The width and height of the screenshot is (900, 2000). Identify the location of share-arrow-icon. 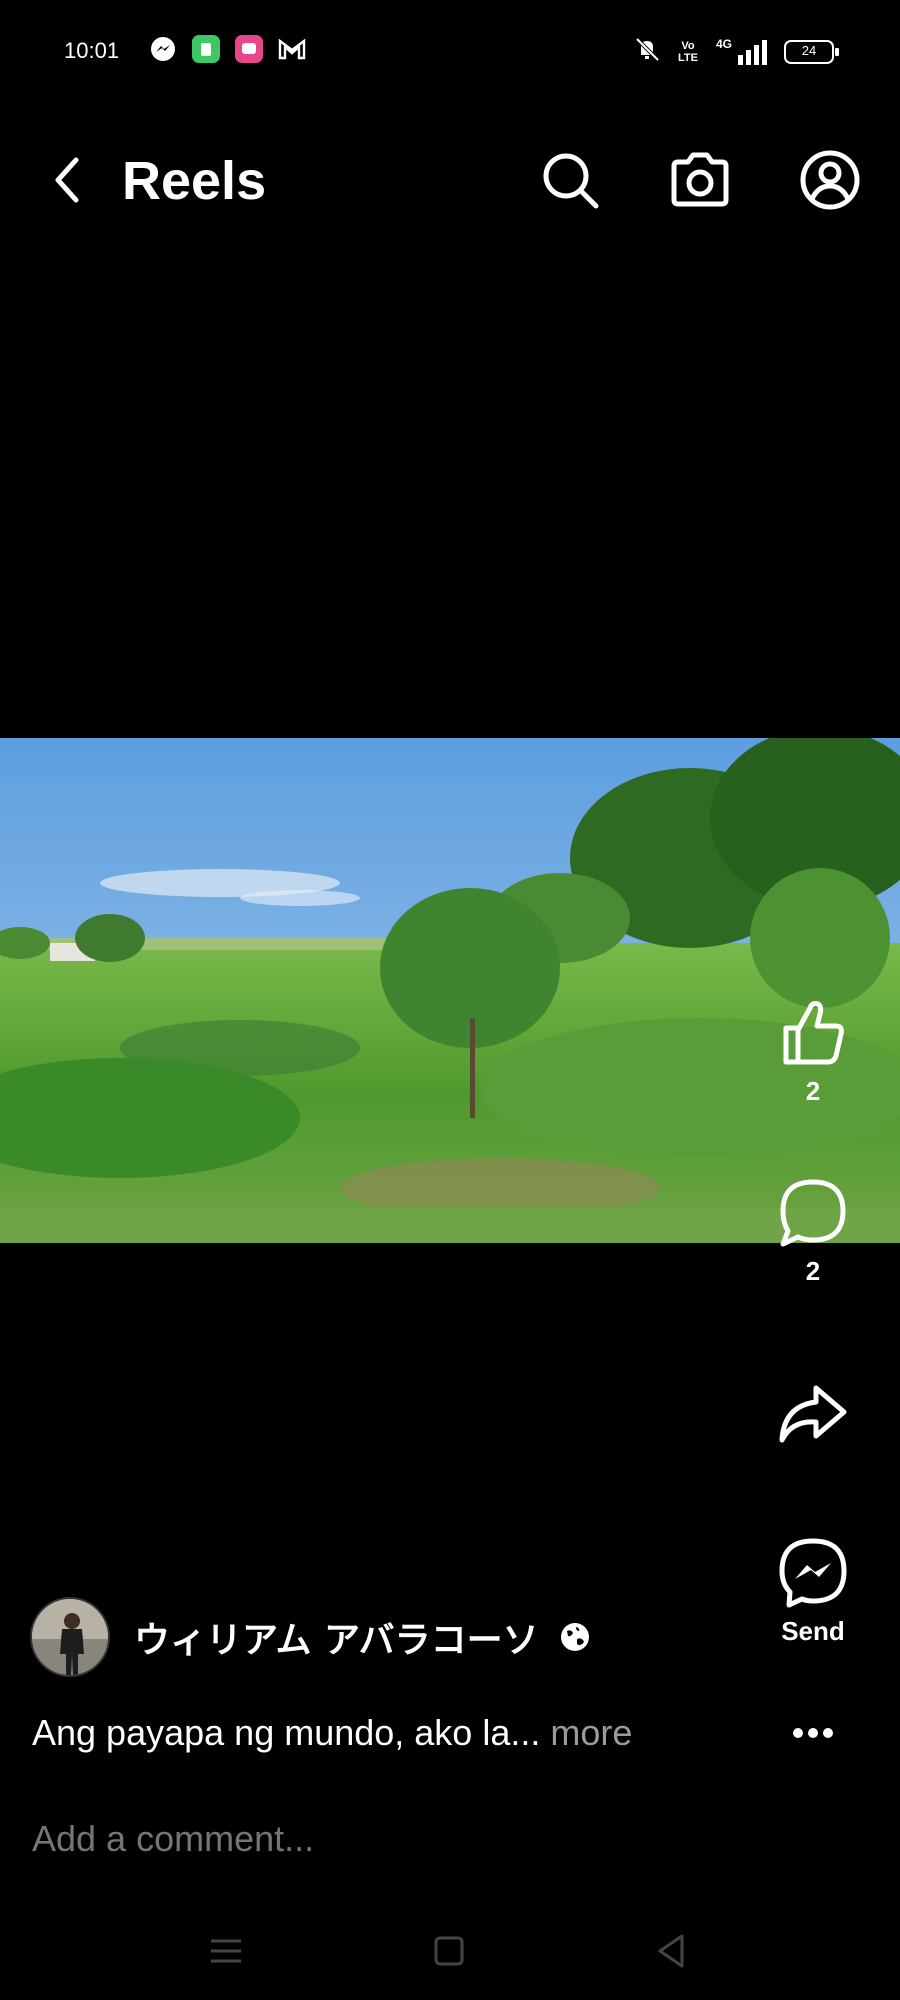
(813, 1414).